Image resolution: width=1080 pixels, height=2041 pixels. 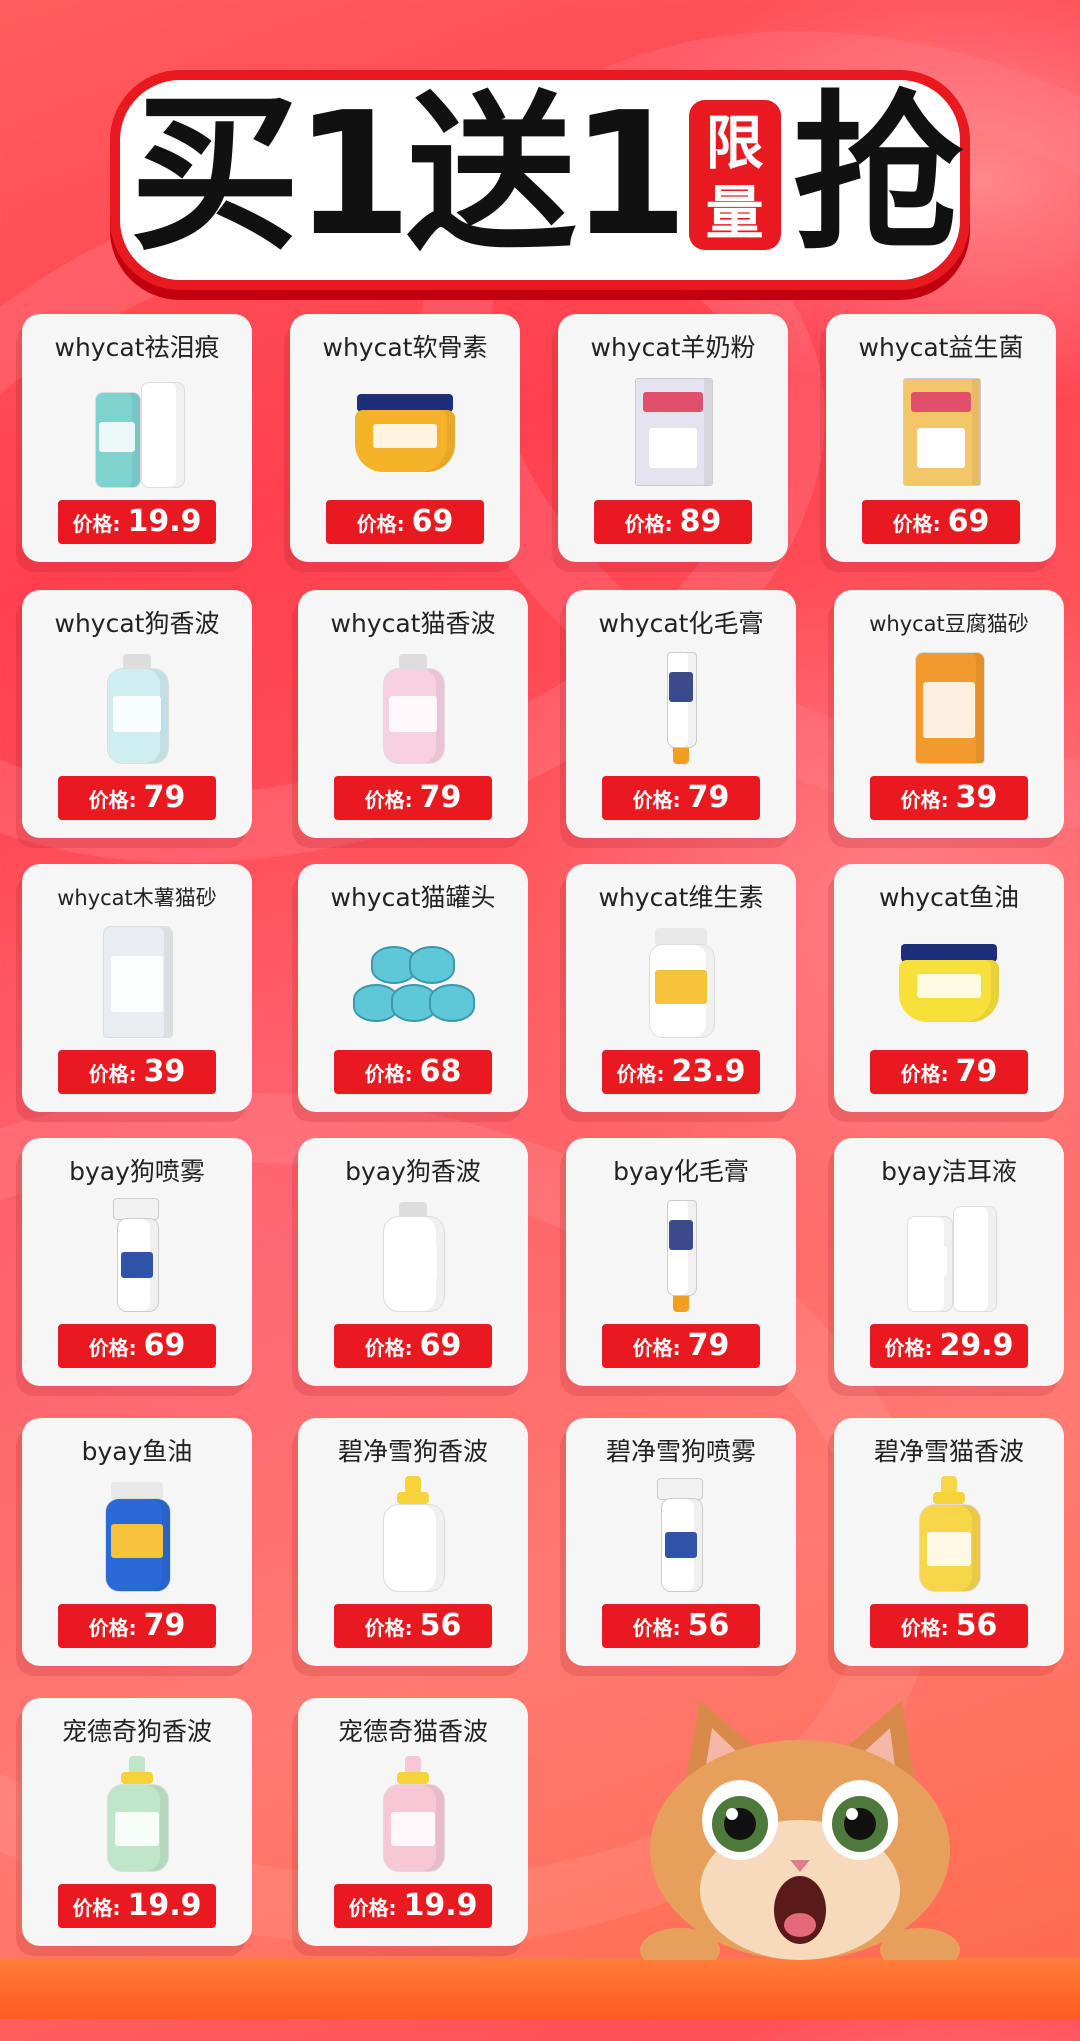 What do you see at coordinates (412, 1731) in the screenshot?
I see `product-name: 宠德奇猫香波` at bounding box center [412, 1731].